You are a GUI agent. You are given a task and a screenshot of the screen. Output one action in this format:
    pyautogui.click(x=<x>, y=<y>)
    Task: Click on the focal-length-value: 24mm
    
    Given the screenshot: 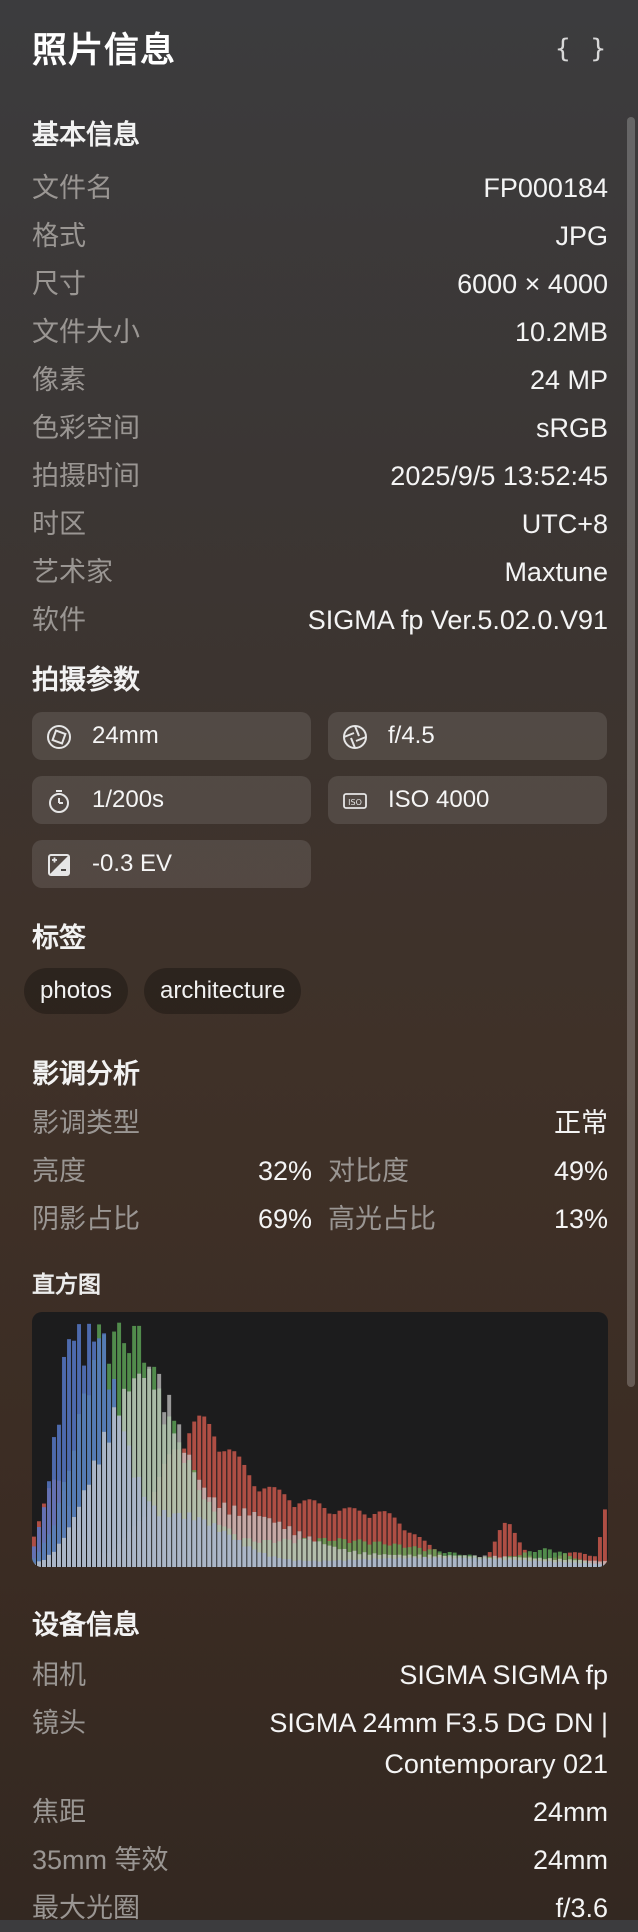 What is the action you would take?
    pyautogui.click(x=125, y=735)
    